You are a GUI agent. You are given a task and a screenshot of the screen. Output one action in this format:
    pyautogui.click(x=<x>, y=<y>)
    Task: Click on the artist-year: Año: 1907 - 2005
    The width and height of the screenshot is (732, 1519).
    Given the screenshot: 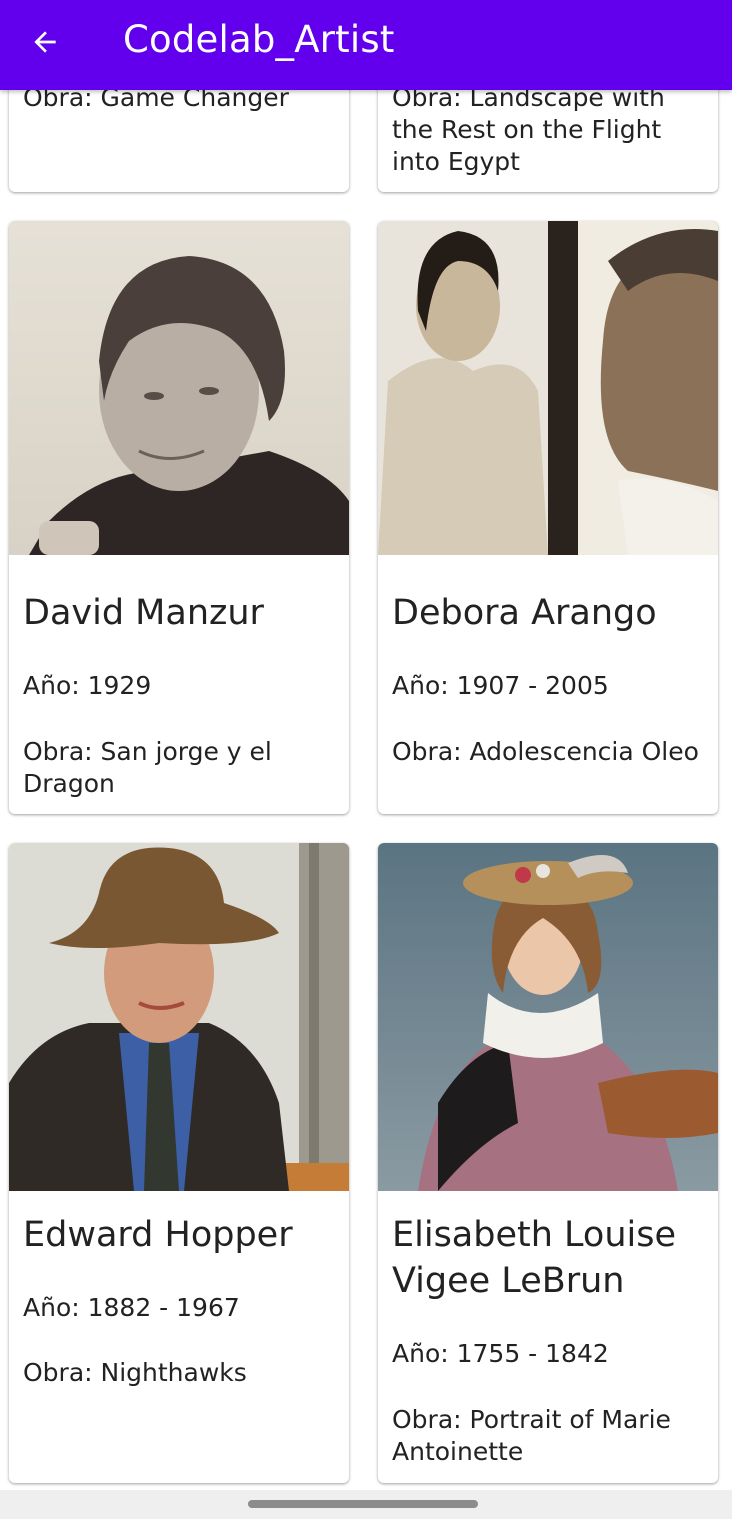 What is the action you would take?
    pyautogui.click(x=500, y=685)
    